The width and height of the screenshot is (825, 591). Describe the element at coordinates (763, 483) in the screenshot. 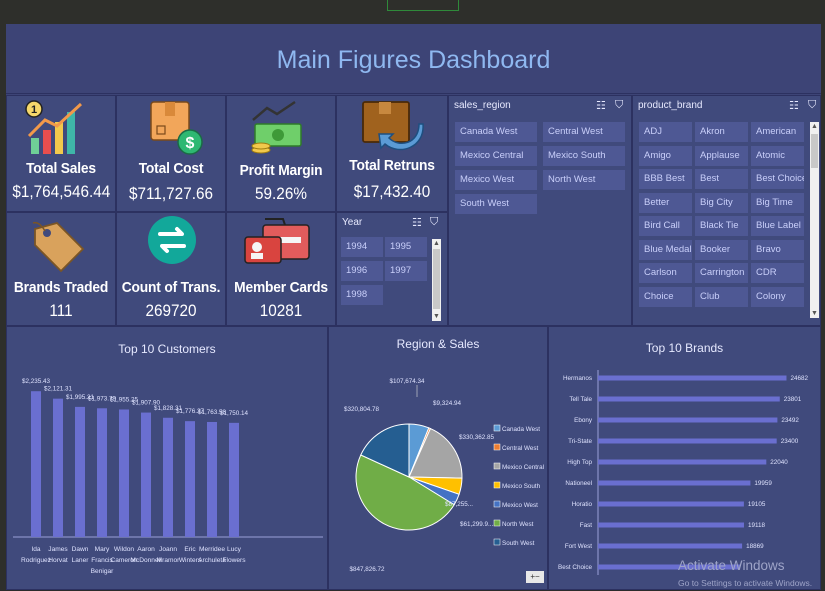

I see `data-label: 19959` at that location.